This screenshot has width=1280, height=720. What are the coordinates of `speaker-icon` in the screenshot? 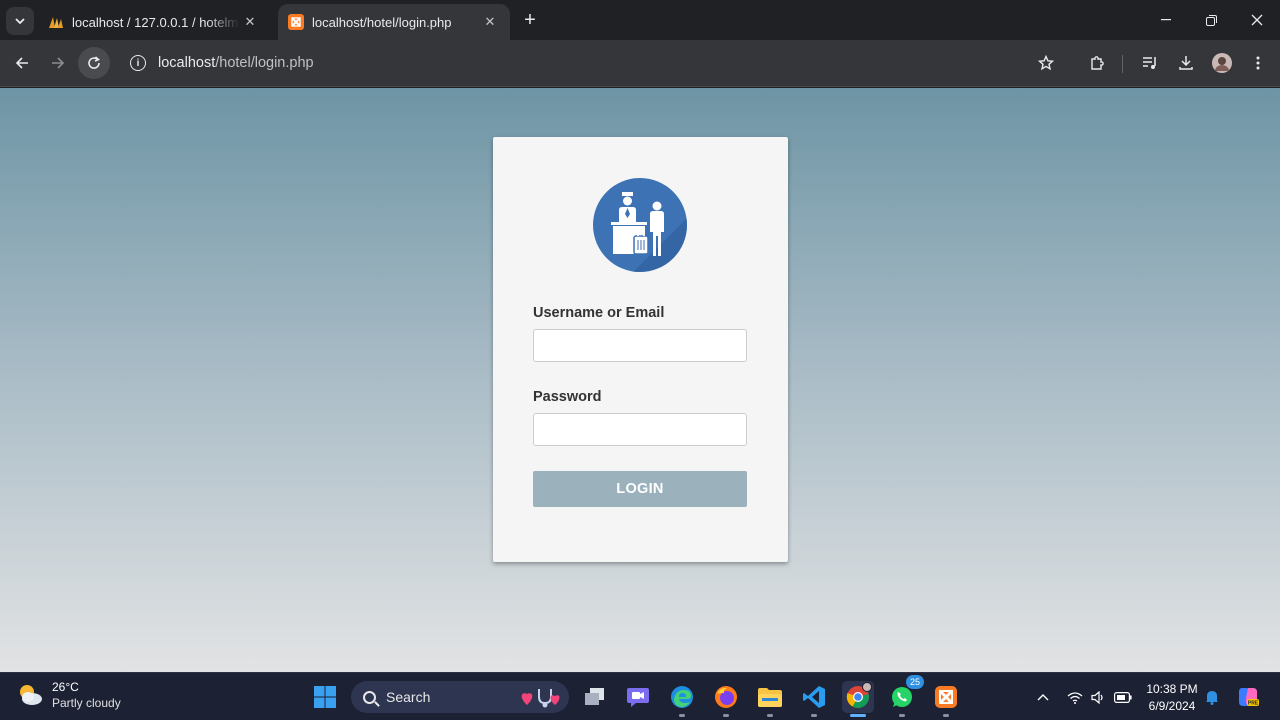 It's located at (1097, 697).